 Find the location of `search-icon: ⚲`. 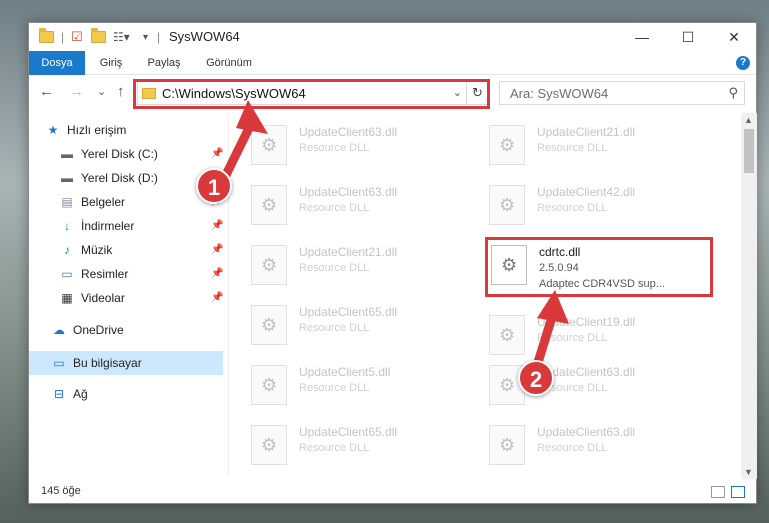

search-icon: ⚲ is located at coordinates (733, 93).